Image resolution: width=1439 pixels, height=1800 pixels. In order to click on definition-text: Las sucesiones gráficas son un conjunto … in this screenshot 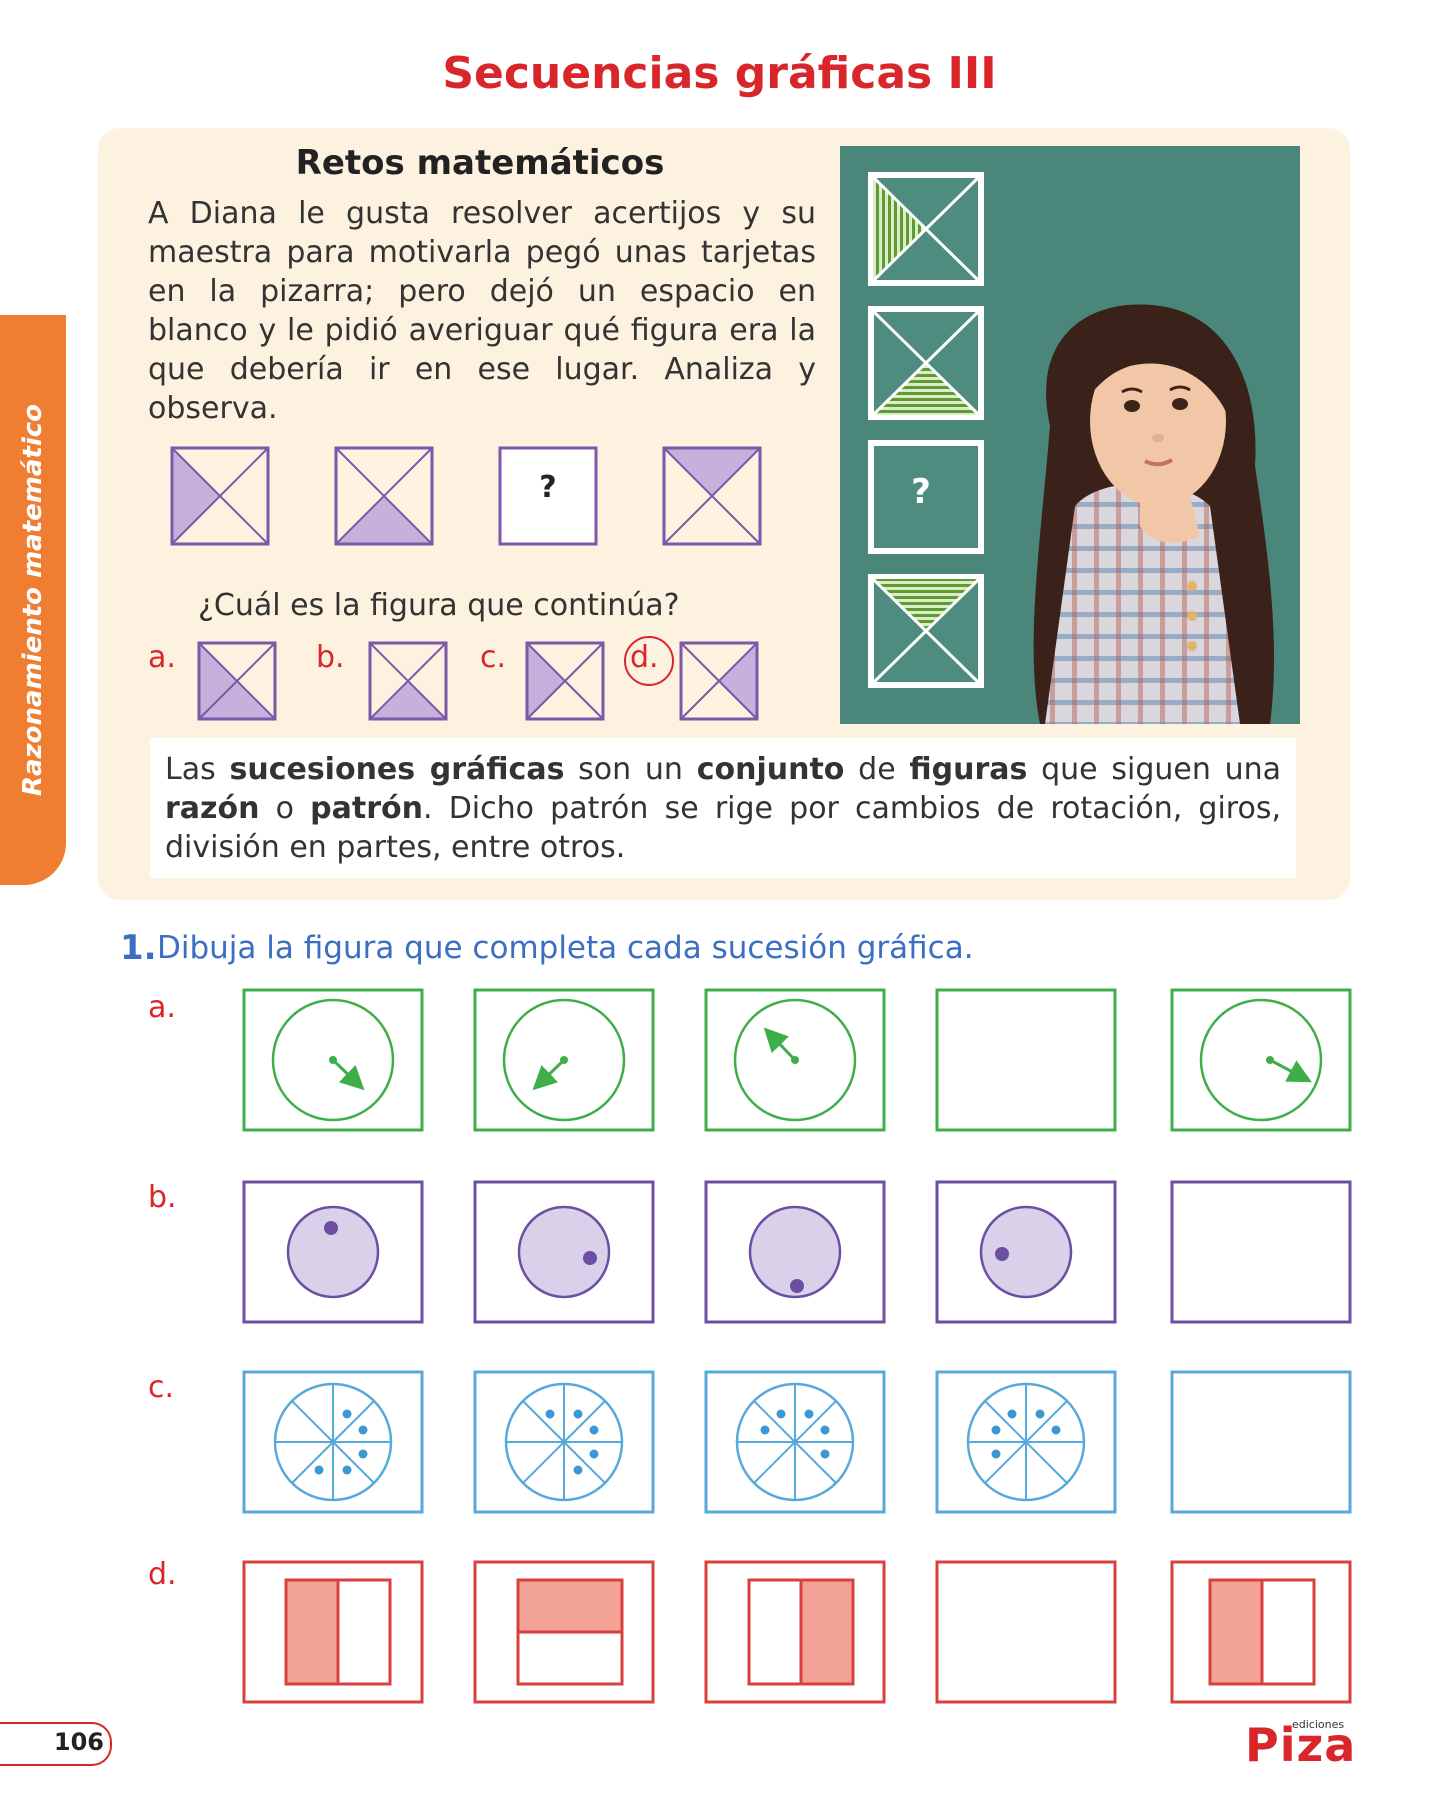, I will do `click(723, 808)`.